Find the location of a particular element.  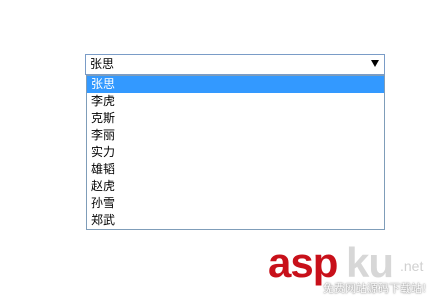

watermark-brand-sub: ku is located at coordinates (370, 262).